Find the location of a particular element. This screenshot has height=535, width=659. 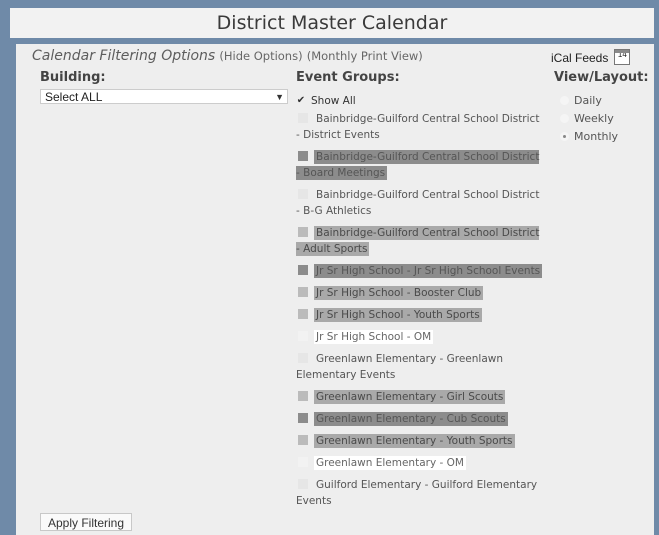

event-group-item: Greenlawn Elementary - OM is located at coordinates (421, 463).